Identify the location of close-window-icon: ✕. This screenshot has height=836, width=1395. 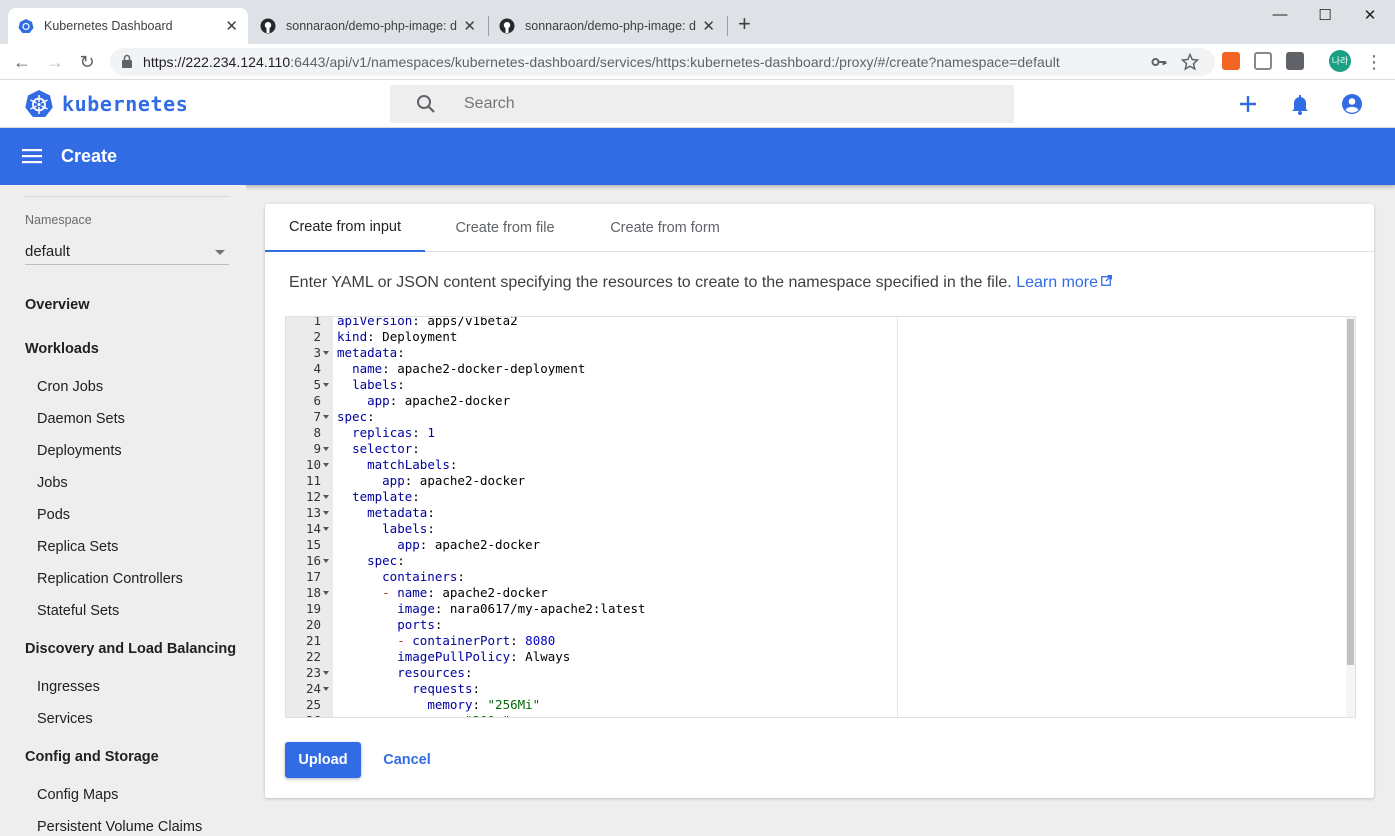
(1370, 15).